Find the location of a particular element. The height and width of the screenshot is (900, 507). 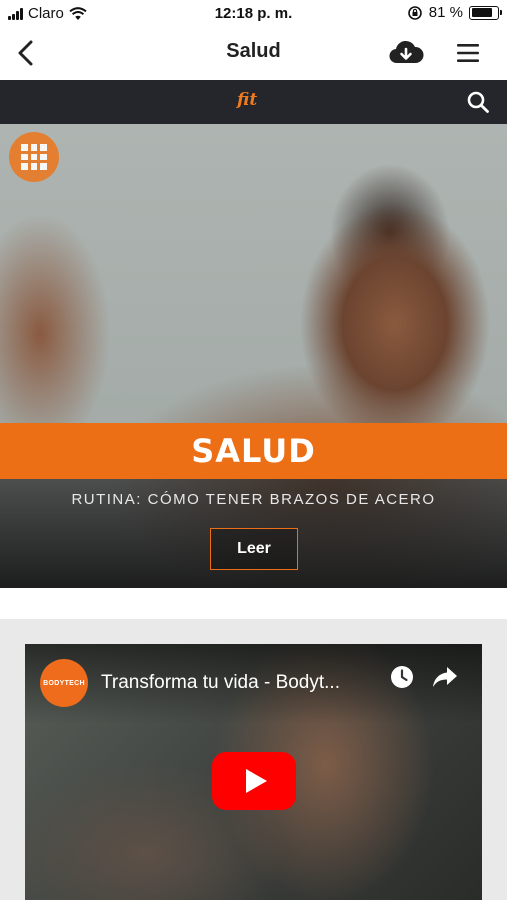

page-title: Salud is located at coordinates (253, 51).